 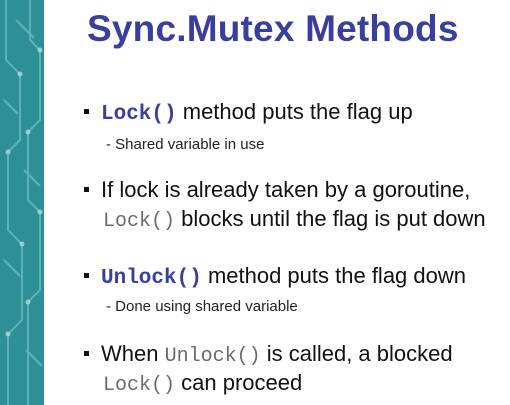 What do you see at coordinates (185, 144) in the screenshot?
I see `sub-bullet-shared-variable: - Shared variable in use` at bounding box center [185, 144].